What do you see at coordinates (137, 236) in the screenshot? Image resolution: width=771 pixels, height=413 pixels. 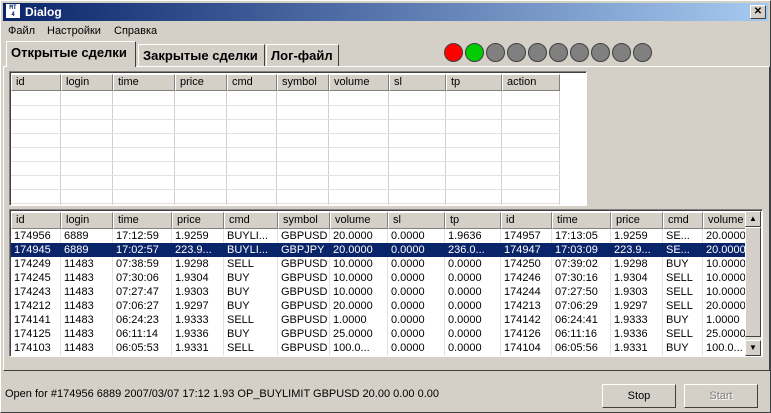 I see `table-cell: 17:12:59` at bounding box center [137, 236].